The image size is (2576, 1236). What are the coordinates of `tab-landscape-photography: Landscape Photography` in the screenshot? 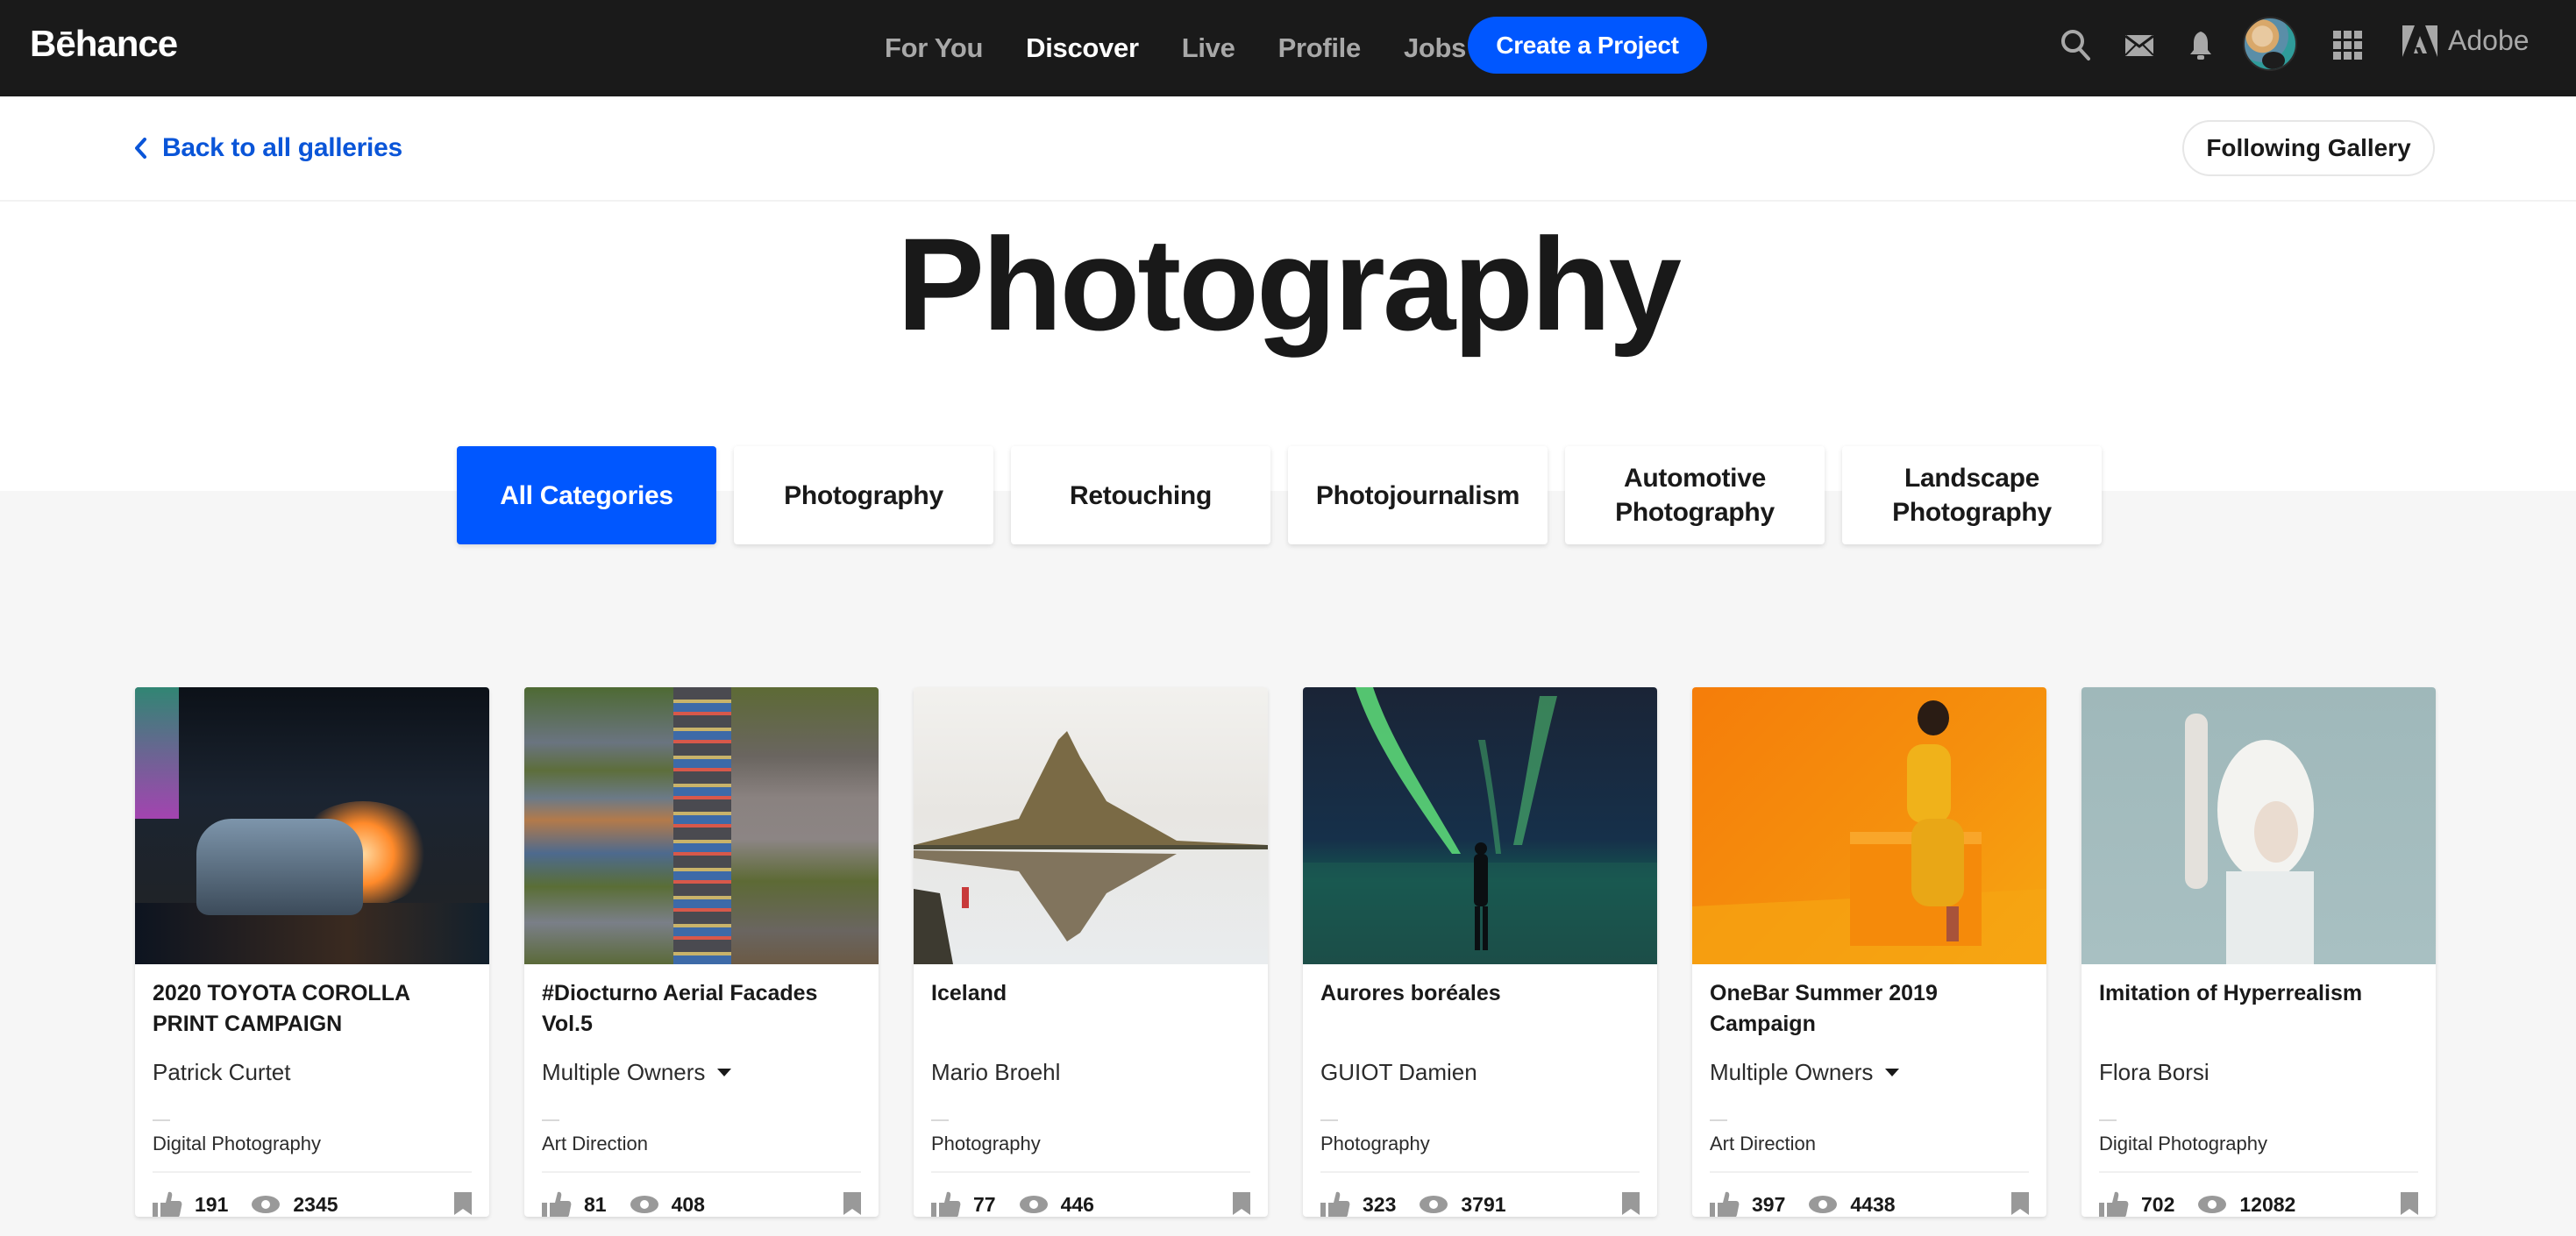 It's located at (1972, 495).